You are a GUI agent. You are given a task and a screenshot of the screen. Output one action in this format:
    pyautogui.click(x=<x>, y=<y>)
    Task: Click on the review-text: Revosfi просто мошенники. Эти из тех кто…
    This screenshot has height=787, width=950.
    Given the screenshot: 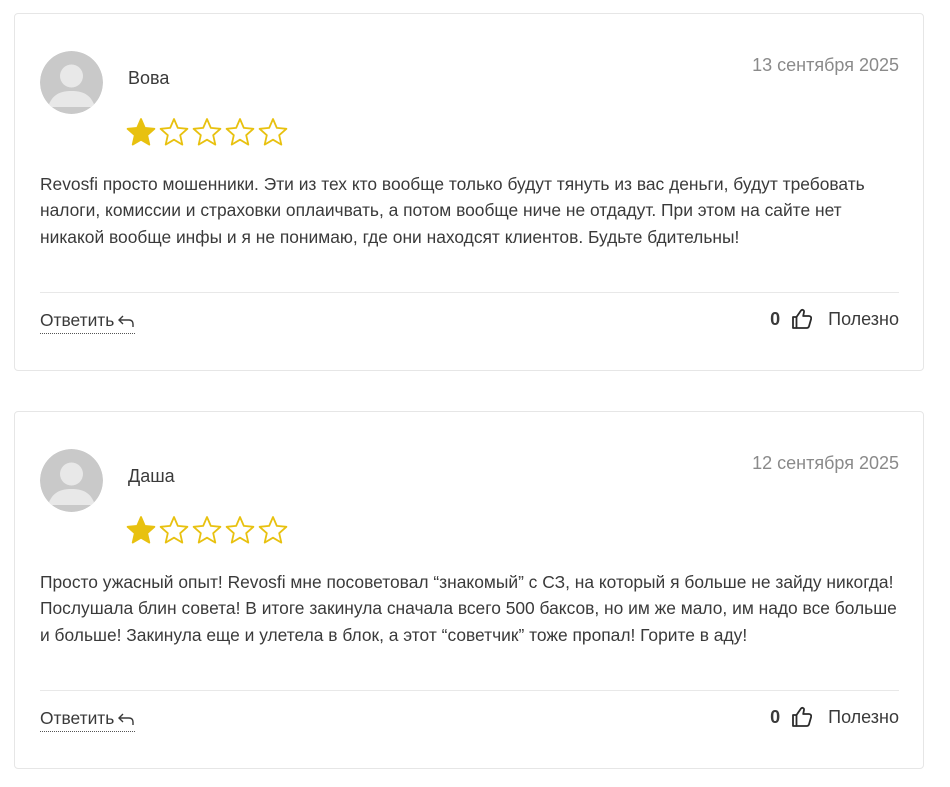 What is the action you would take?
    pyautogui.click(x=452, y=210)
    